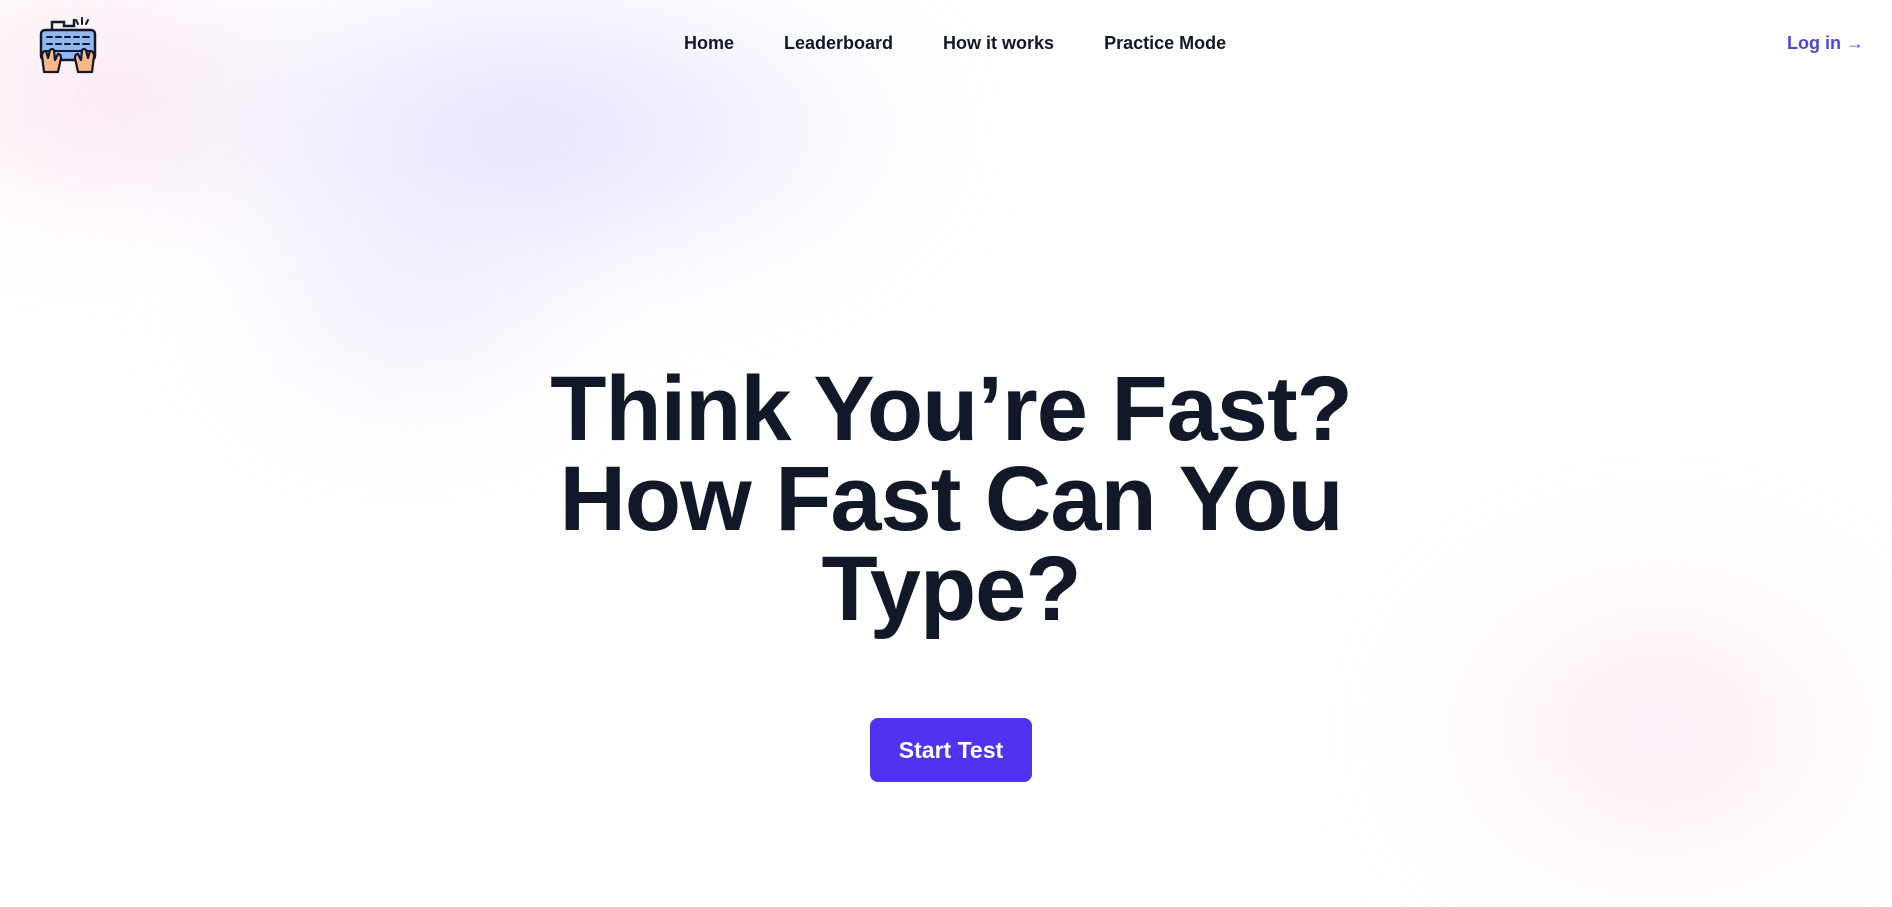  What do you see at coordinates (951, 750) in the screenshot?
I see `start-test-button: Start Test` at bounding box center [951, 750].